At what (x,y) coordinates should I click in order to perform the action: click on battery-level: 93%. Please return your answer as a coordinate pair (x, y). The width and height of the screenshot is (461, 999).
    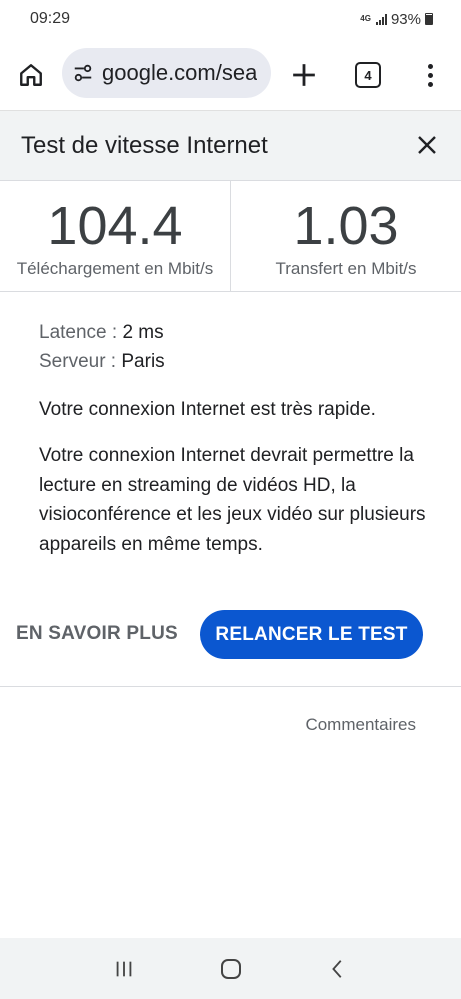
    Looking at the image, I should click on (405, 19).